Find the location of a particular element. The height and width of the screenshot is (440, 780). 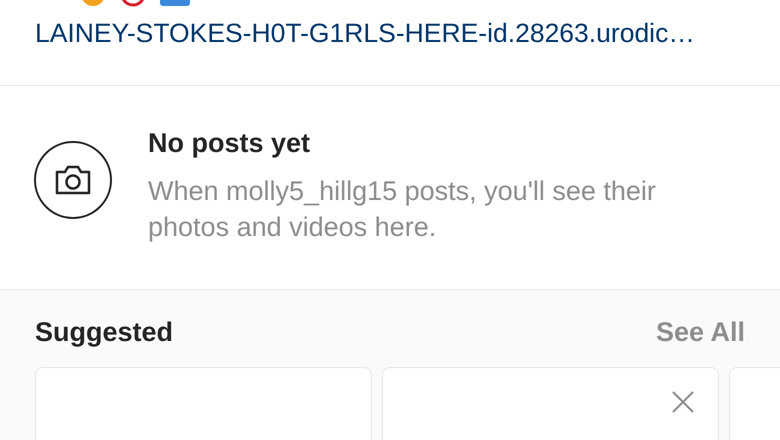

empty-state-title: No posts yet is located at coordinates (230, 143).